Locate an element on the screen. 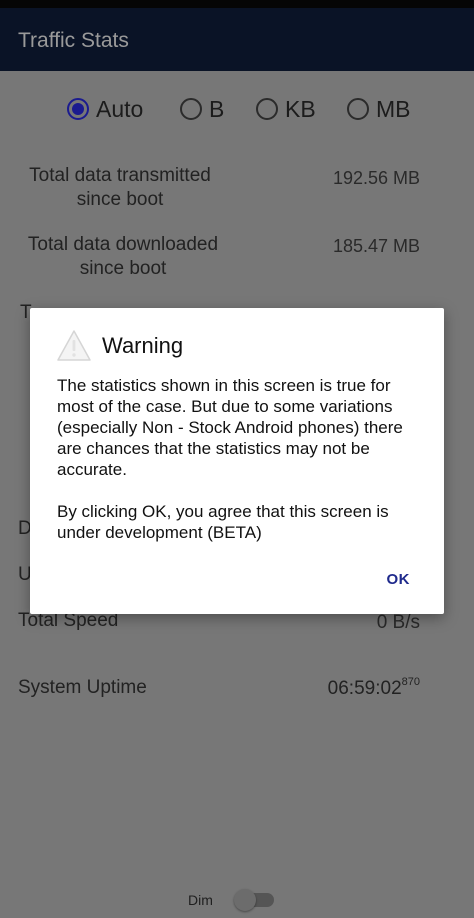  transmitted-label-line1: Total data transmitted is located at coordinates (120, 175).